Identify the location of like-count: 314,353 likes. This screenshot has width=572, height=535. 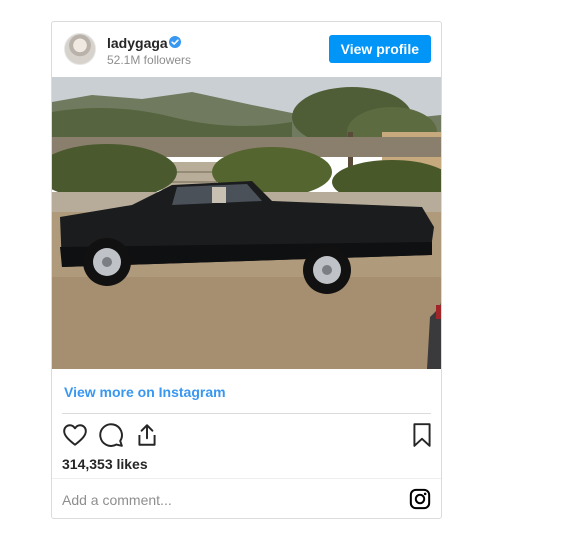
(105, 464).